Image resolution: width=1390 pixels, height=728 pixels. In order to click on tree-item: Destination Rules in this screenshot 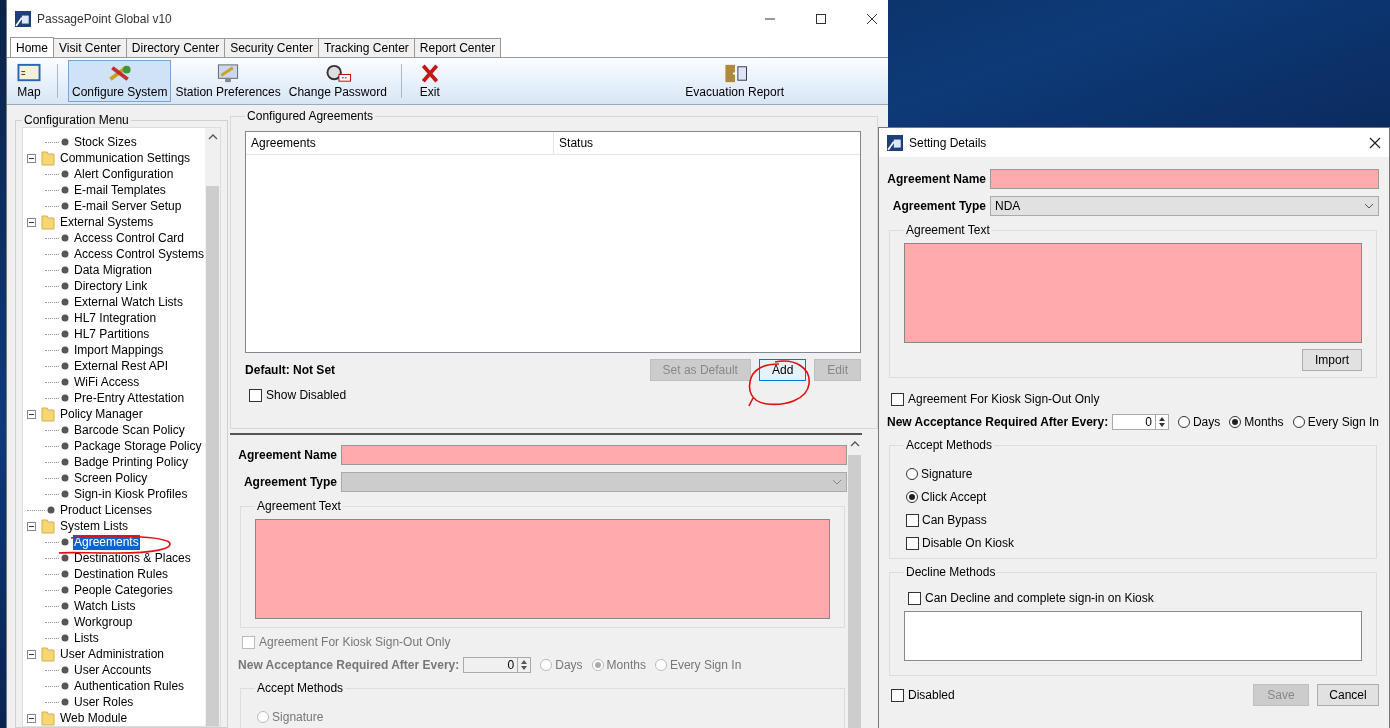, I will do `click(121, 574)`.